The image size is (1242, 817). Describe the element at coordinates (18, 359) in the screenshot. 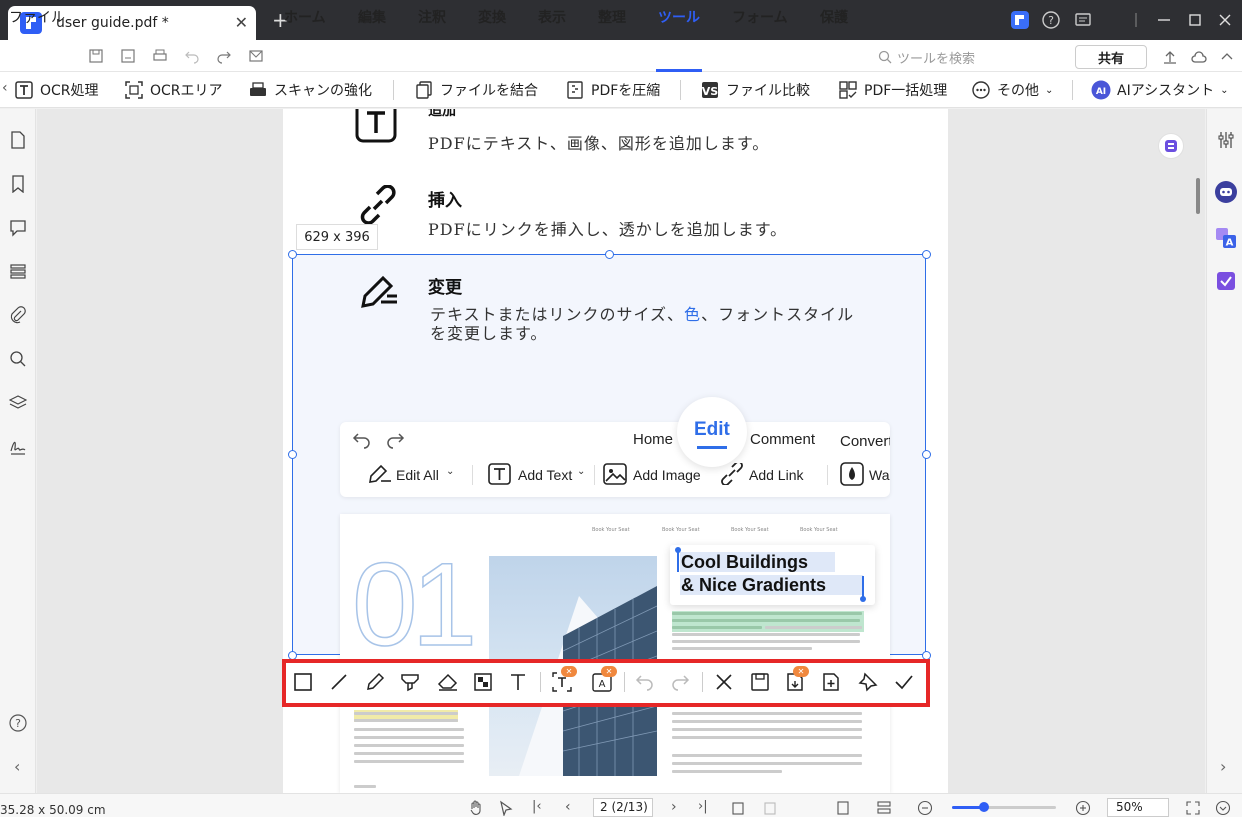

I see `search-icon` at that location.